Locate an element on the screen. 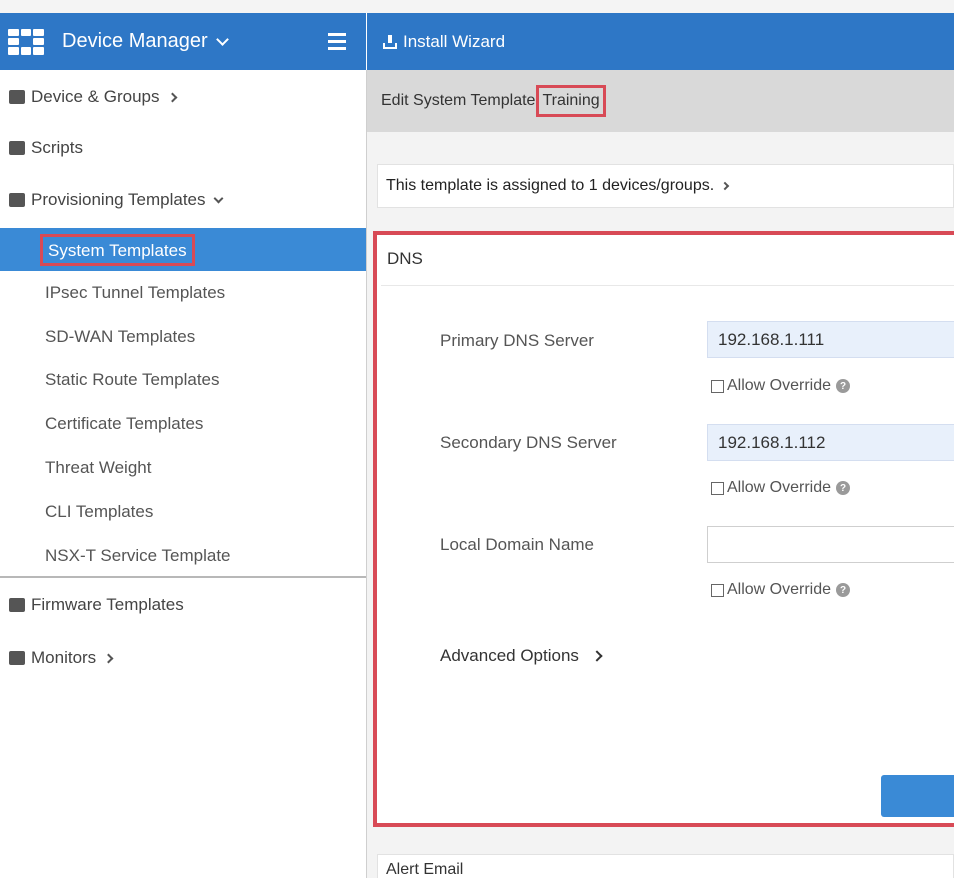 The width and height of the screenshot is (954, 878). edit-title-prefix: Edit System Template is located at coordinates (458, 100).